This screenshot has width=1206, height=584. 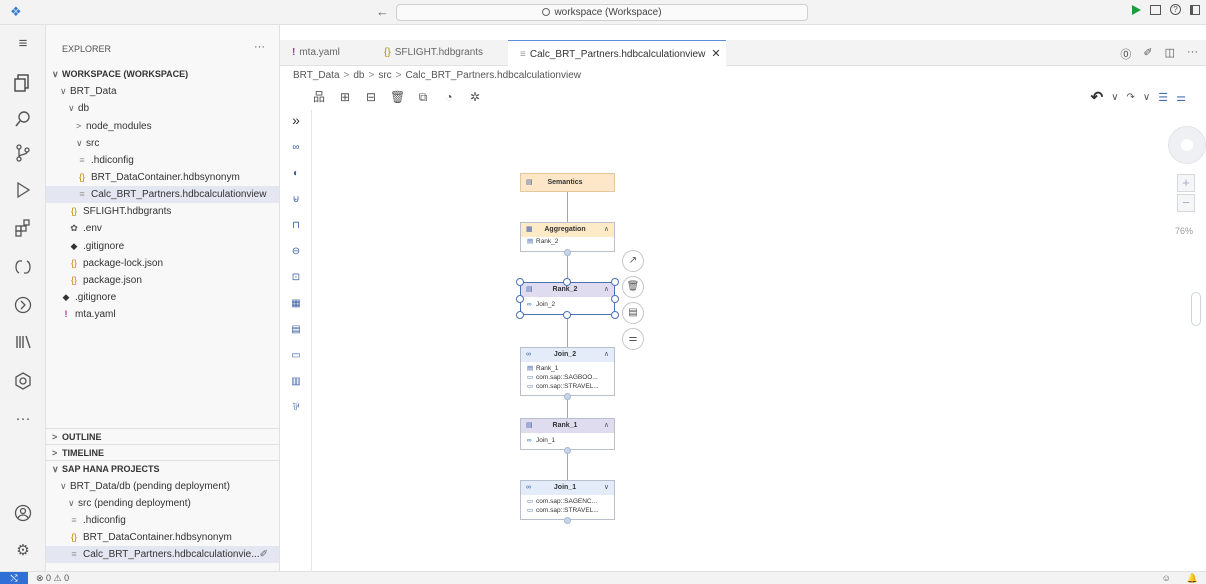 I want to click on tree-item: {} SFLIGHT.hdbgrants, so click(x=162, y=211).